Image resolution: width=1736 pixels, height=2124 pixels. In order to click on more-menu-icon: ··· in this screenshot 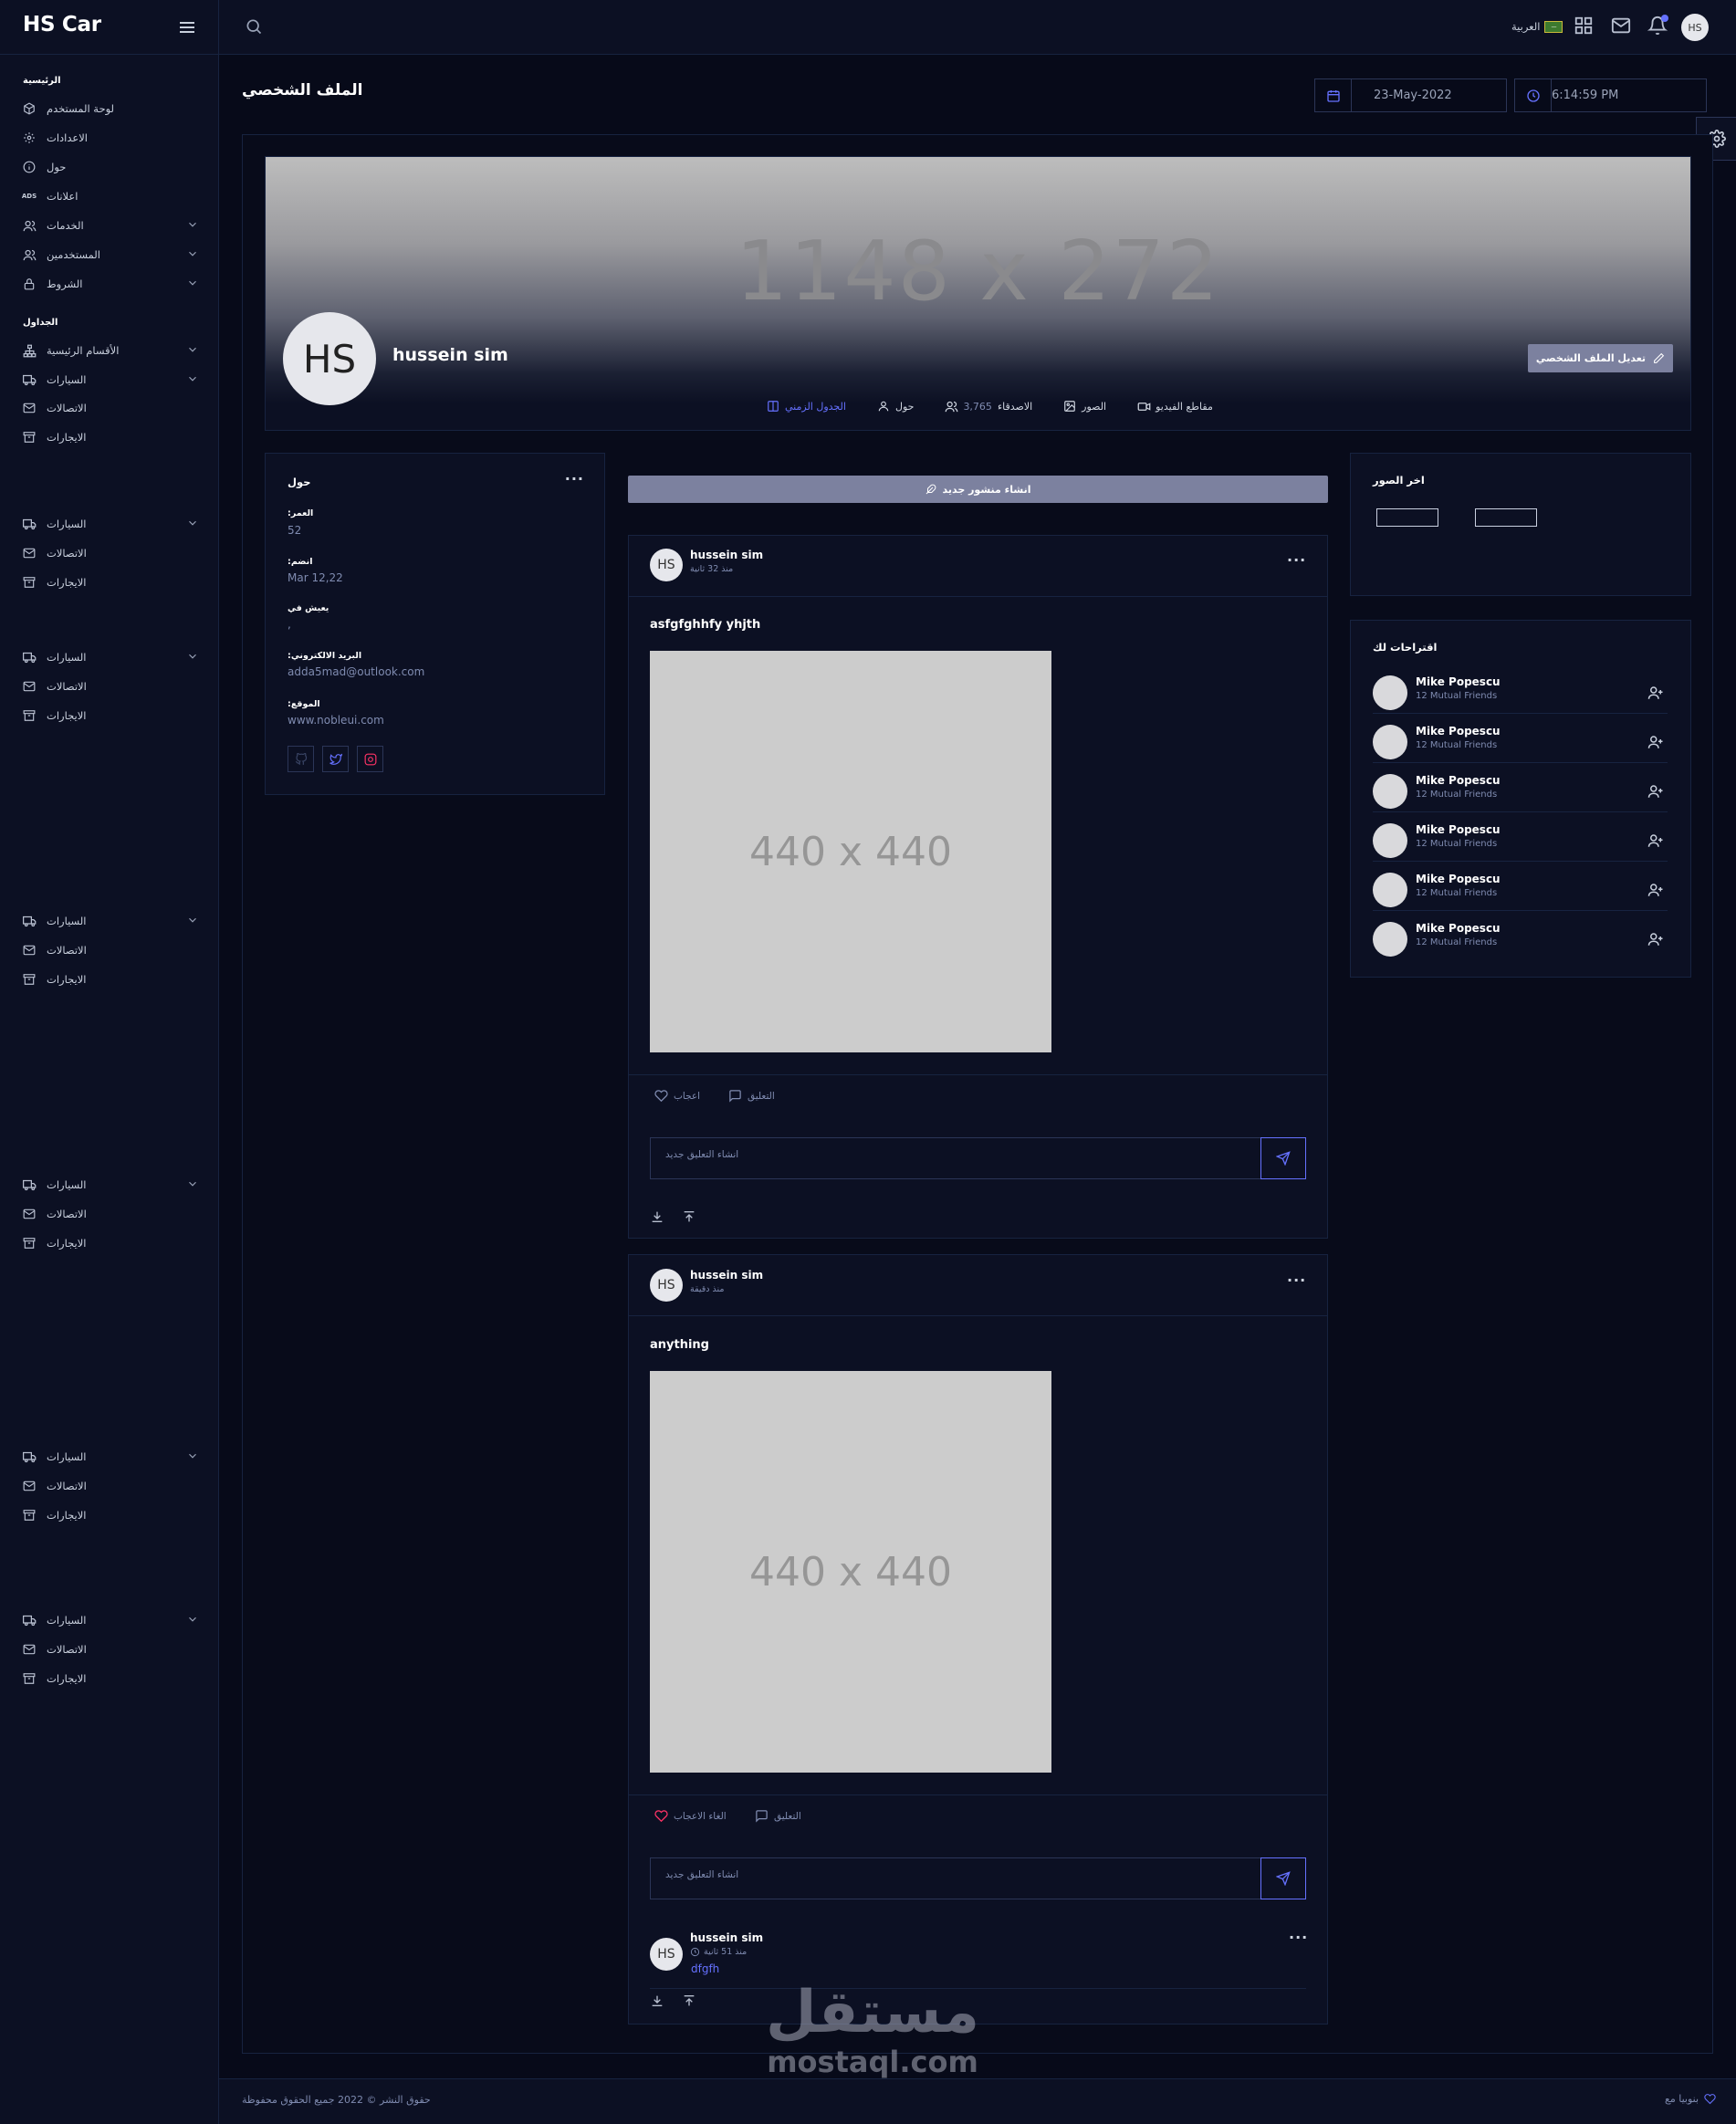, I will do `click(574, 478)`.